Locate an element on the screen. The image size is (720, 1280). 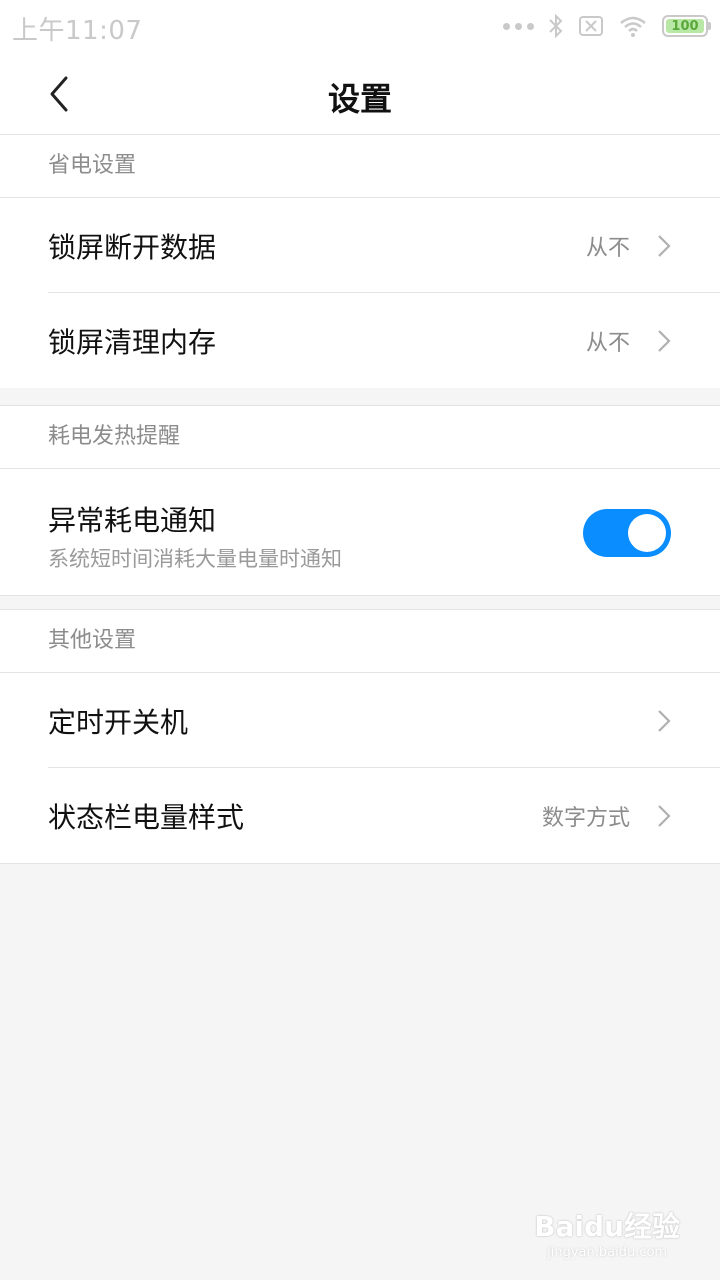
title-bar: 设置 is located at coordinates (360, 93).